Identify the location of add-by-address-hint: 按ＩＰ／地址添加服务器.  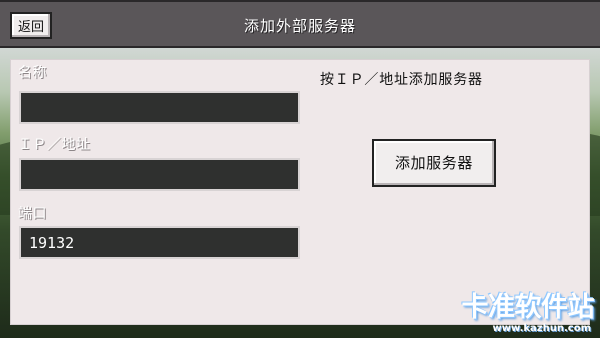
(401, 80).